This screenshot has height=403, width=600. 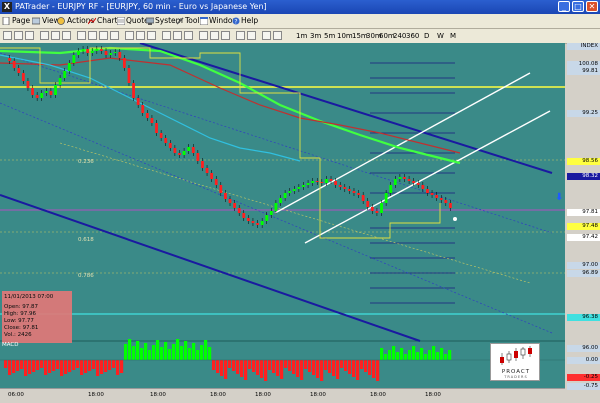 I want to click on ohlc-date: 11/01/2013 07:00, so click(x=29, y=297).